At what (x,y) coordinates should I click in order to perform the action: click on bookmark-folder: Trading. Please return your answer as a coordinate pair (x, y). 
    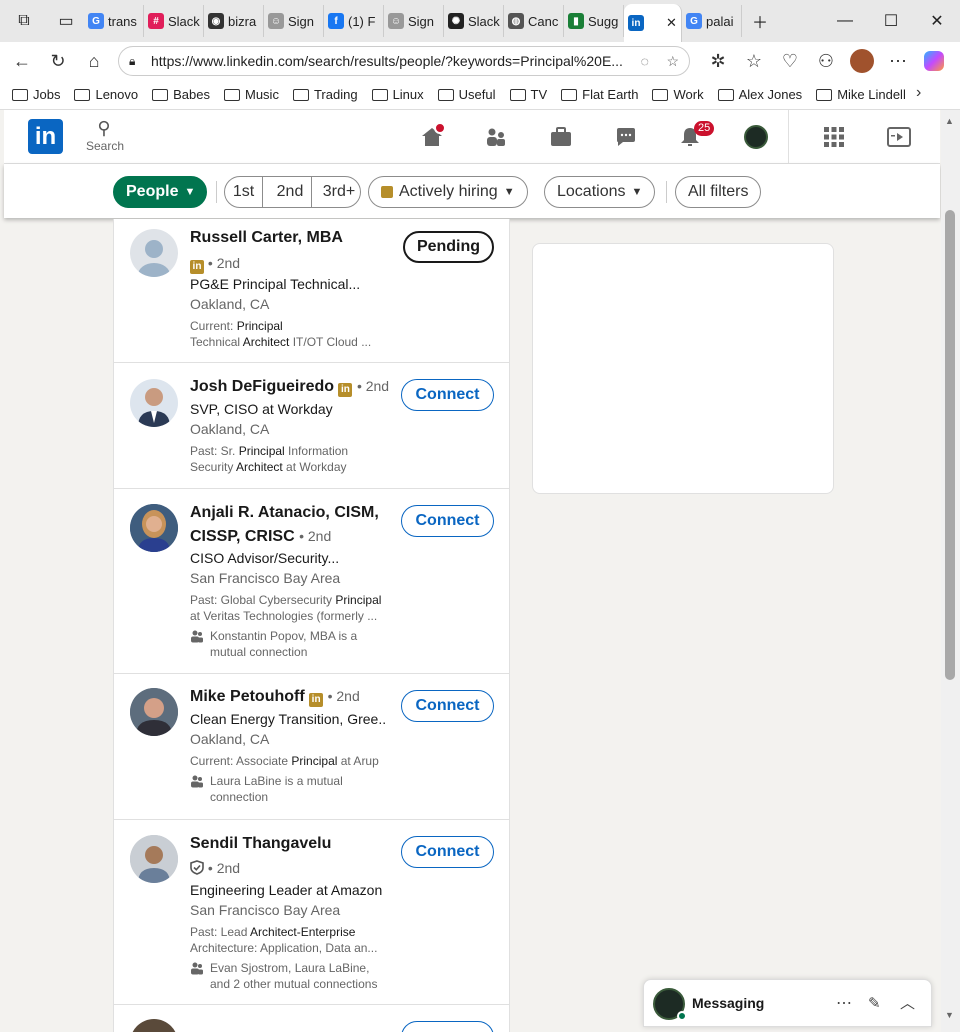
    Looking at the image, I should click on (325, 94).